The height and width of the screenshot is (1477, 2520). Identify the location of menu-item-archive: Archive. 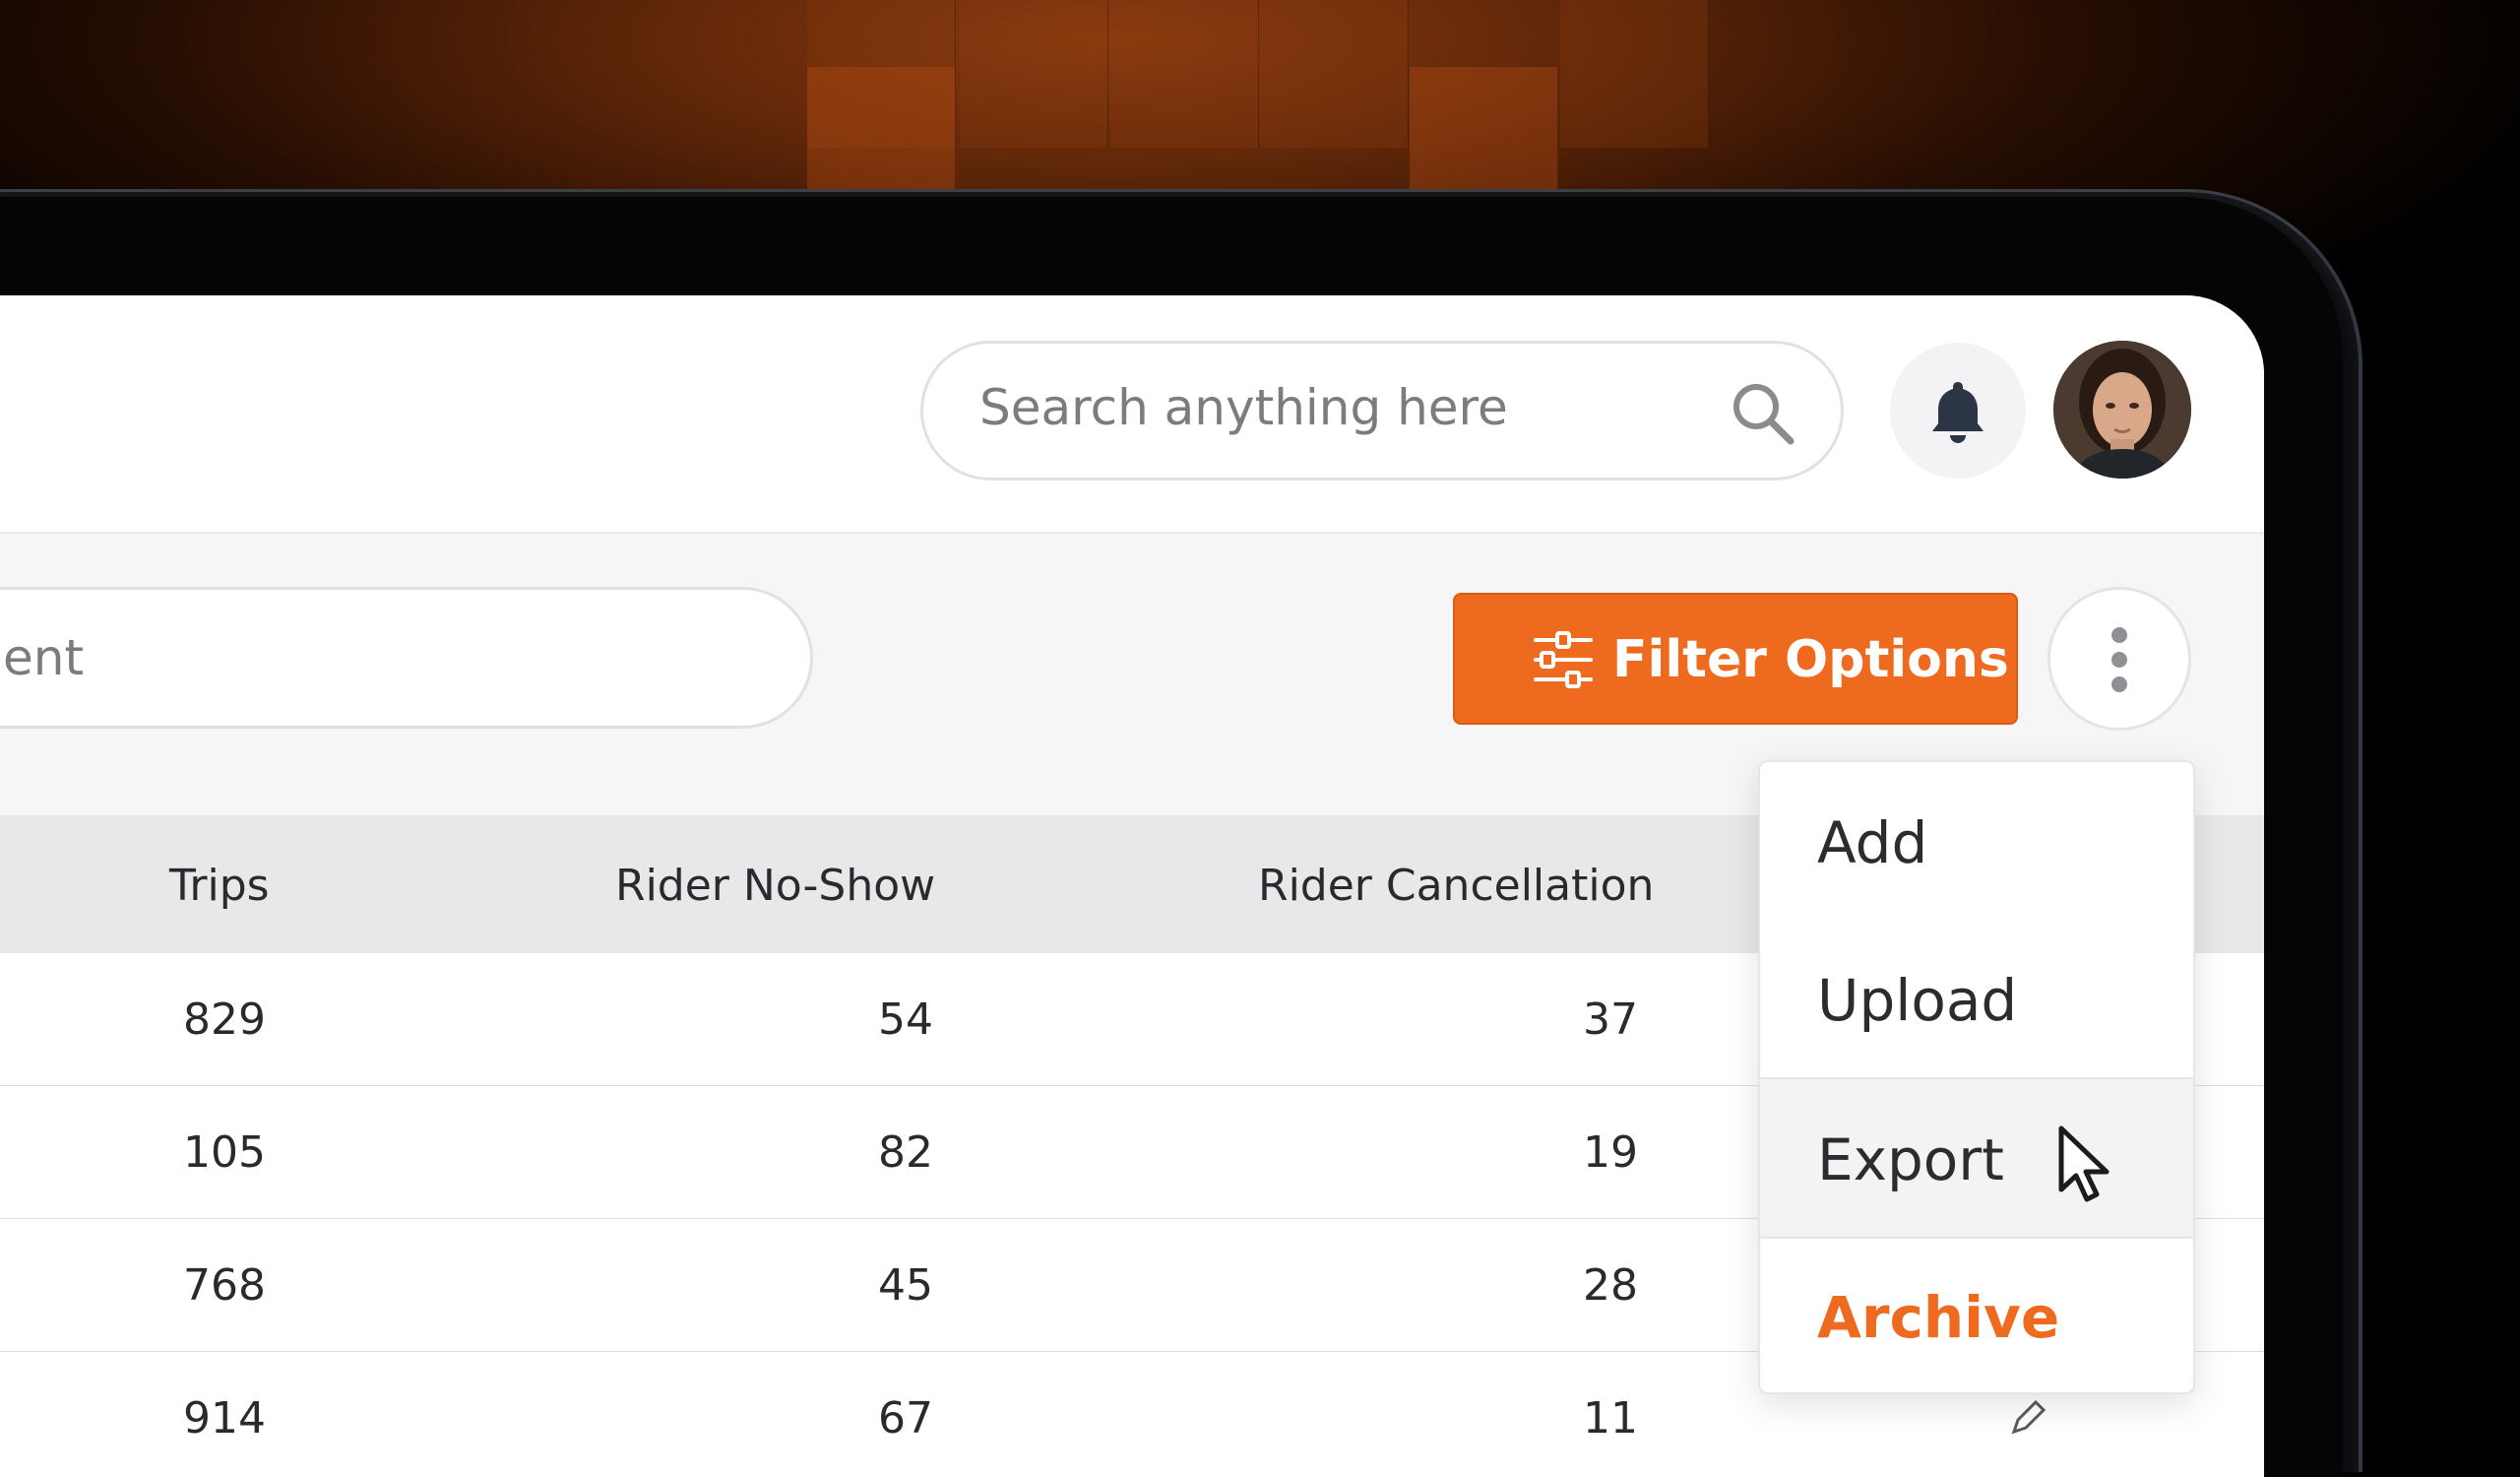
(1976, 1315).